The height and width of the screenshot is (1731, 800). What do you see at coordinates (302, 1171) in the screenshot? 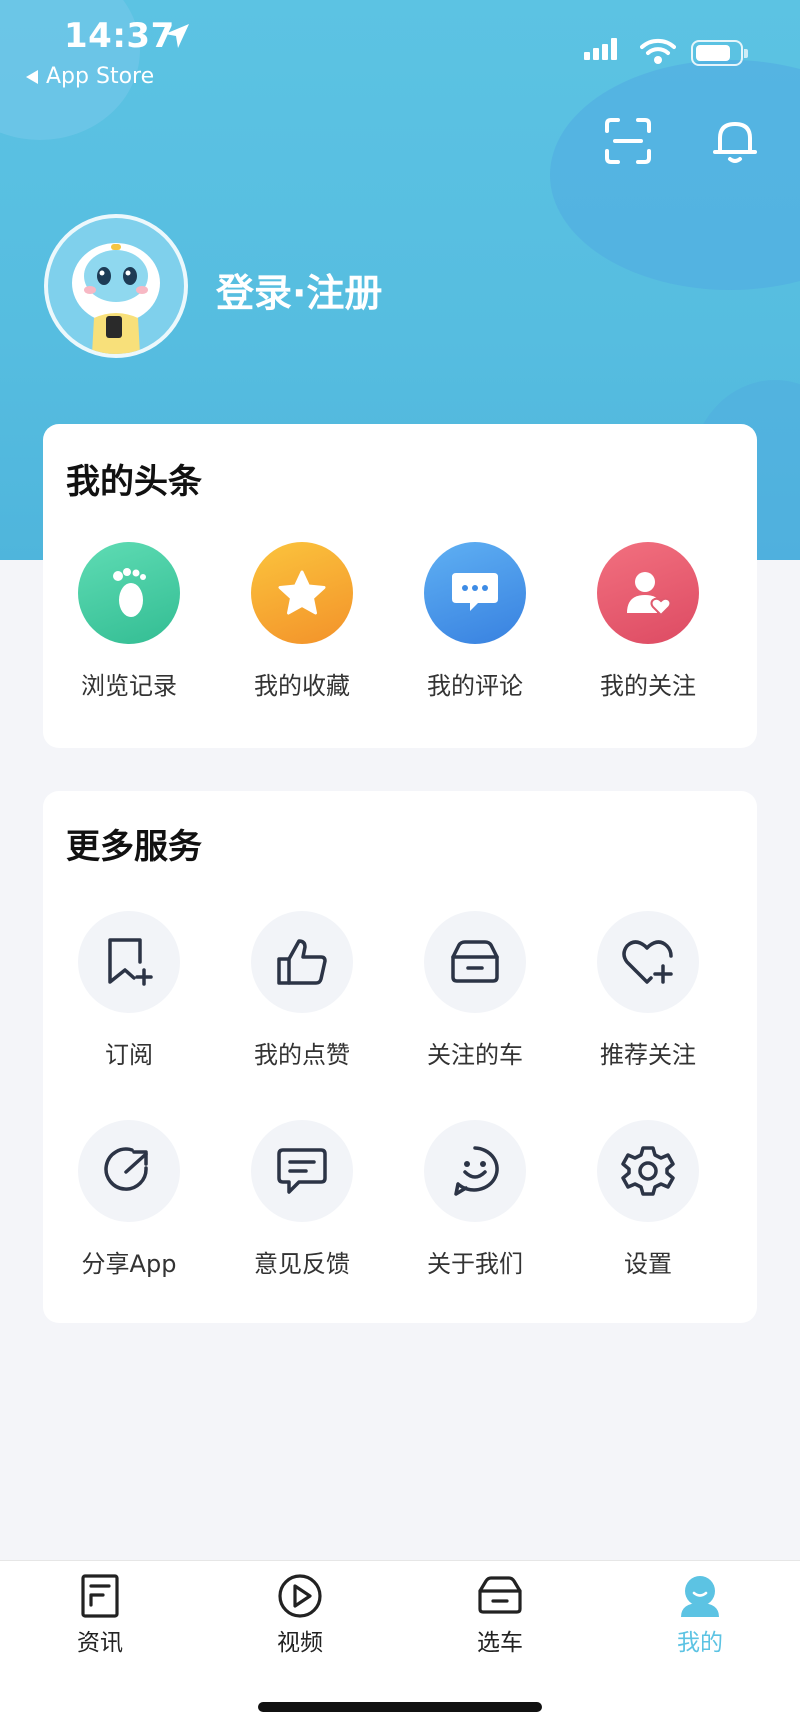
I see `feedback-icon` at bounding box center [302, 1171].